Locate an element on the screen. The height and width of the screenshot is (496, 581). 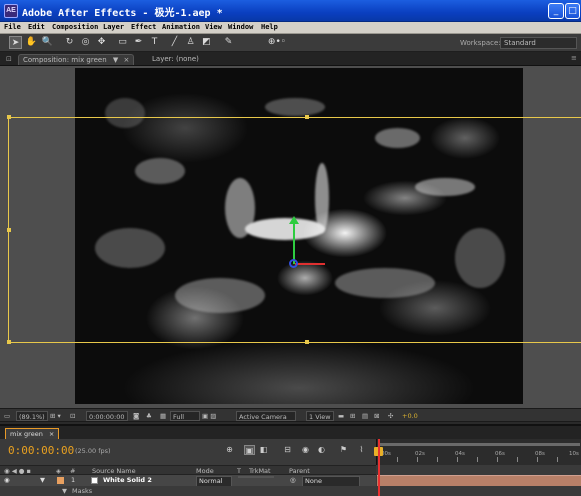
masks-row: ▼ Masks is located at coordinates (188, 491).